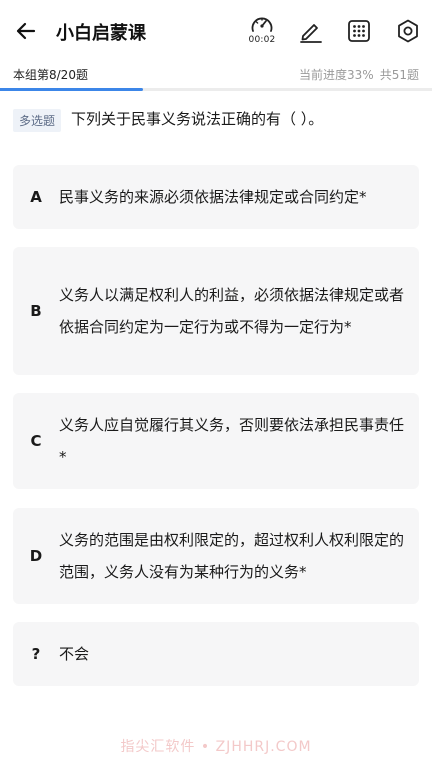 The image size is (432, 768). I want to click on option-letter: ?, so click(36, 654).